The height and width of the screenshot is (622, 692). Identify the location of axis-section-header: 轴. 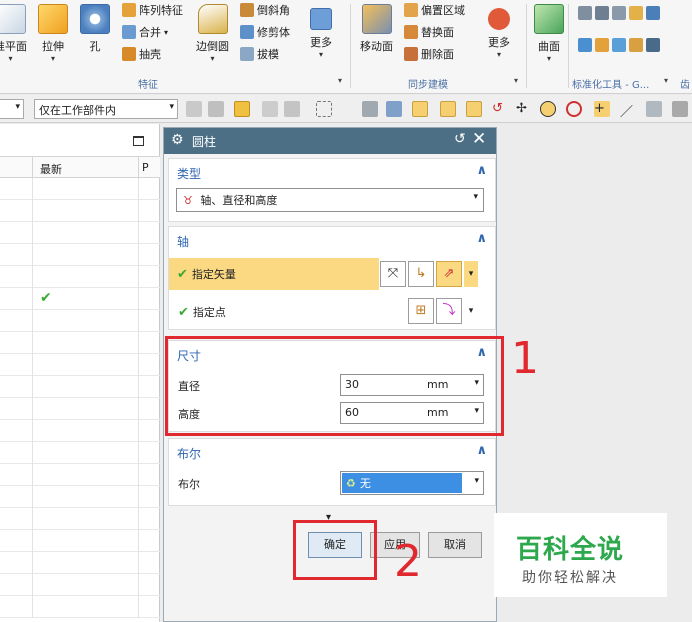
(183, 241).